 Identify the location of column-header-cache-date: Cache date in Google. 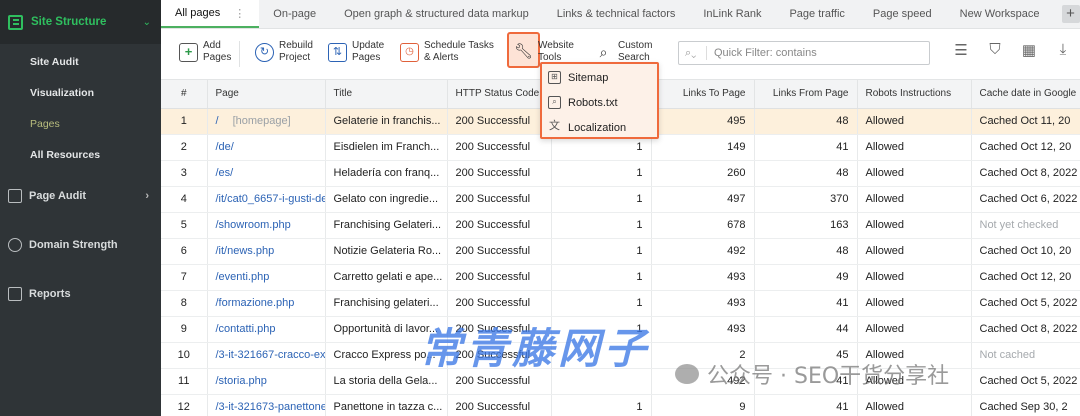
(1025, 94).